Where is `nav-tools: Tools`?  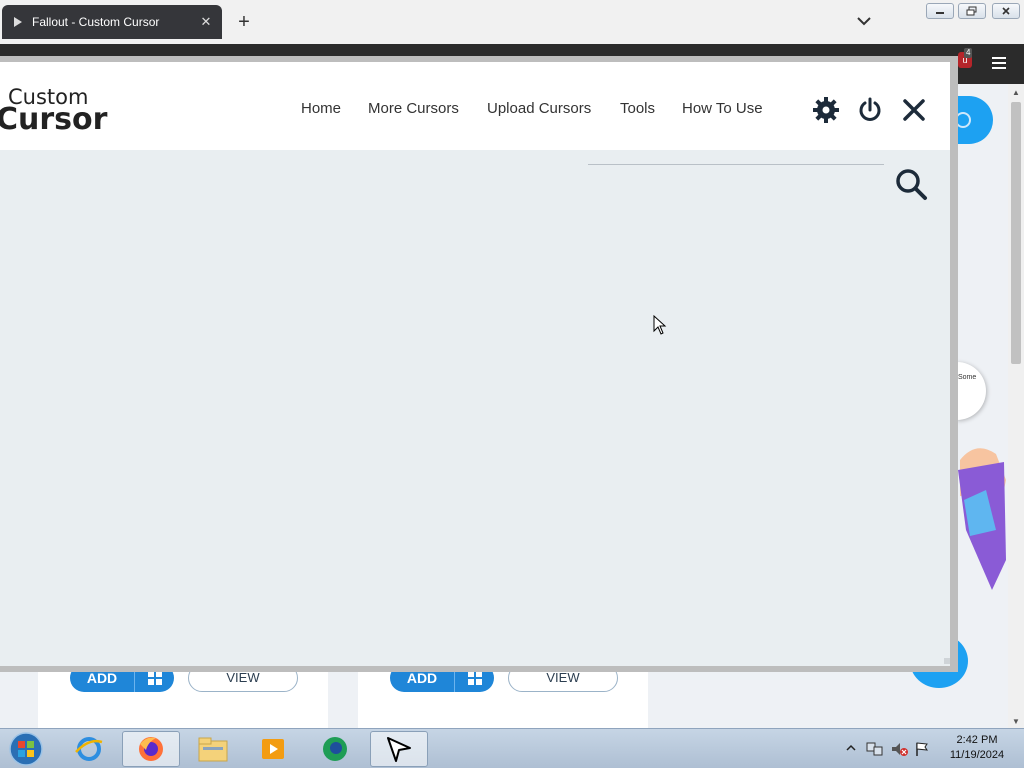
nav-tools: Tools is located at coordinates (637, 108).